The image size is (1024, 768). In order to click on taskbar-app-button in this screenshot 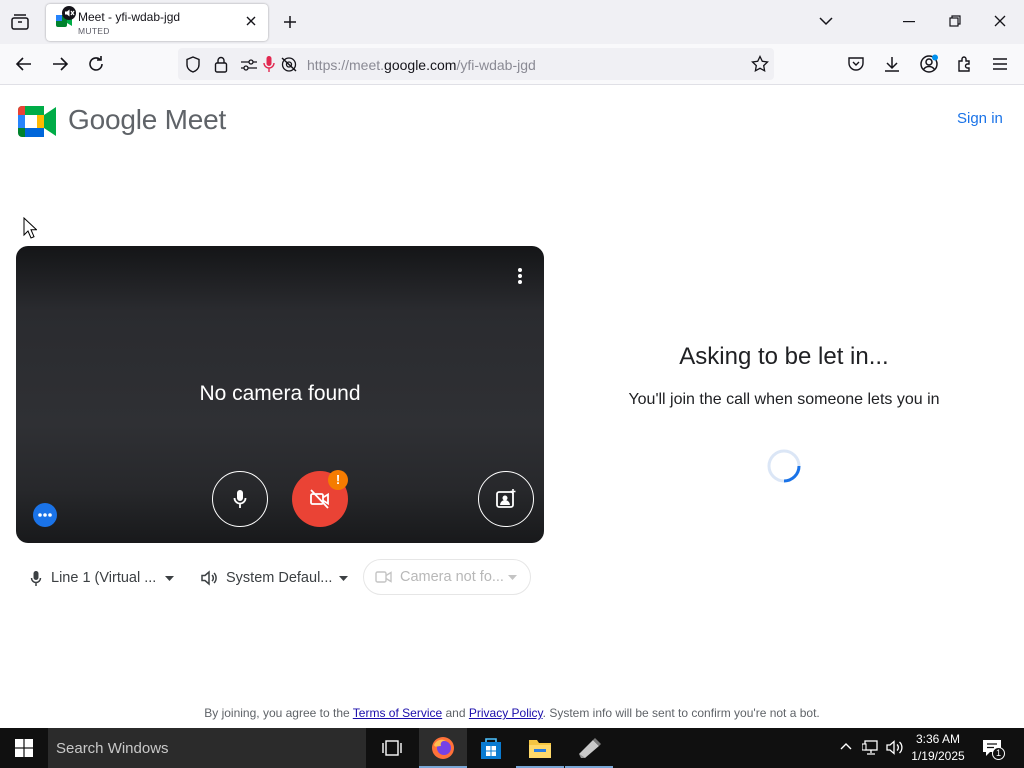, I will do `click(589, 748)`.